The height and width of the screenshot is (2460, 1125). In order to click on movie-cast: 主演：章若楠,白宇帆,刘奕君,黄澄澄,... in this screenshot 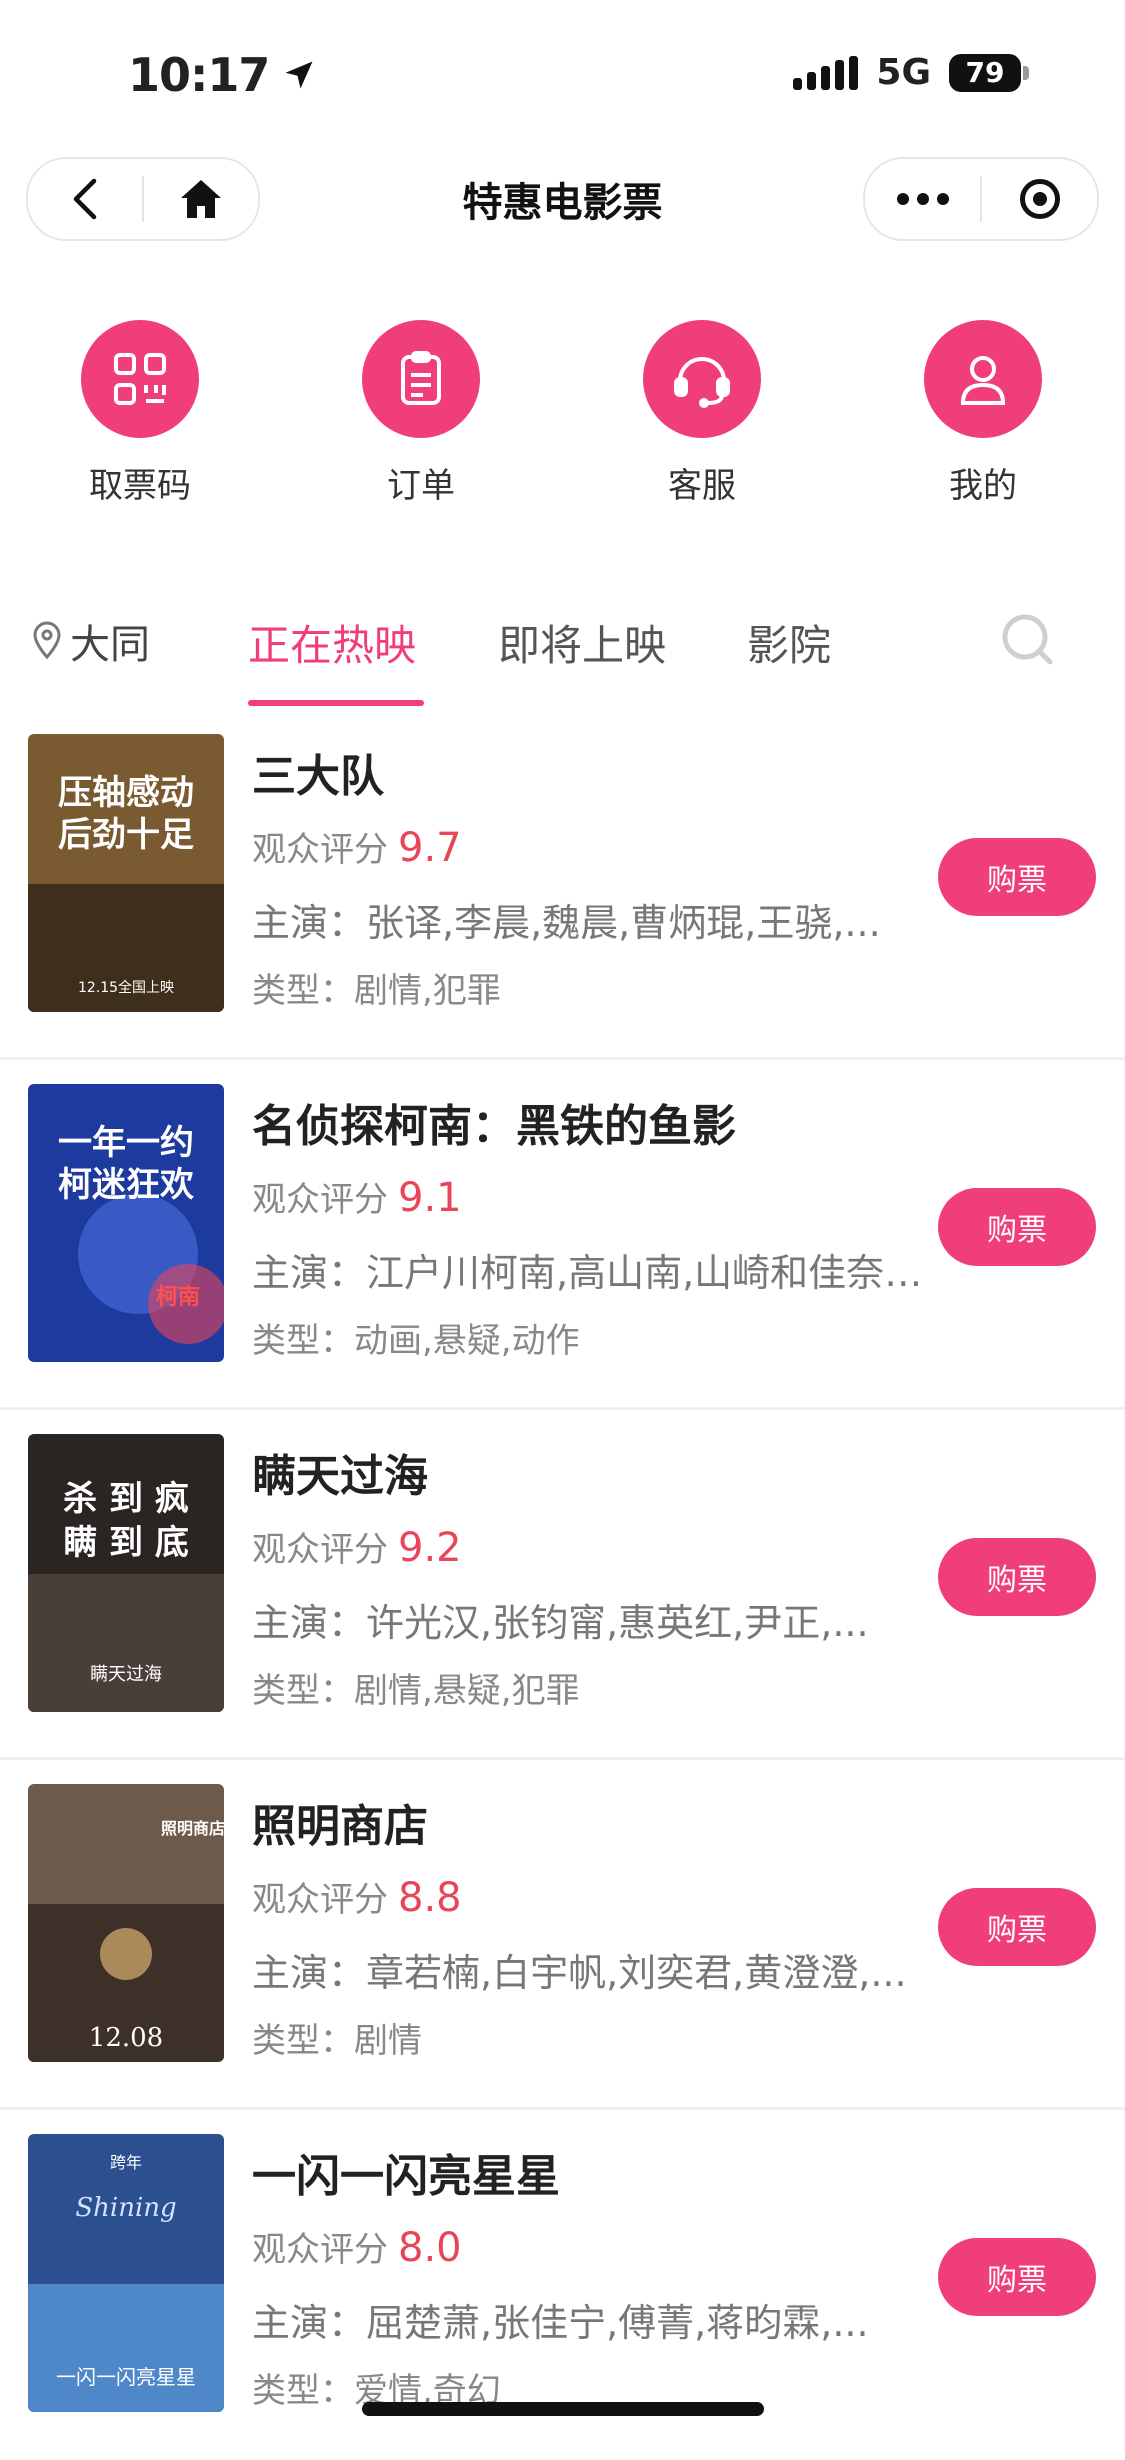, I will do `click(579, 1973)`.